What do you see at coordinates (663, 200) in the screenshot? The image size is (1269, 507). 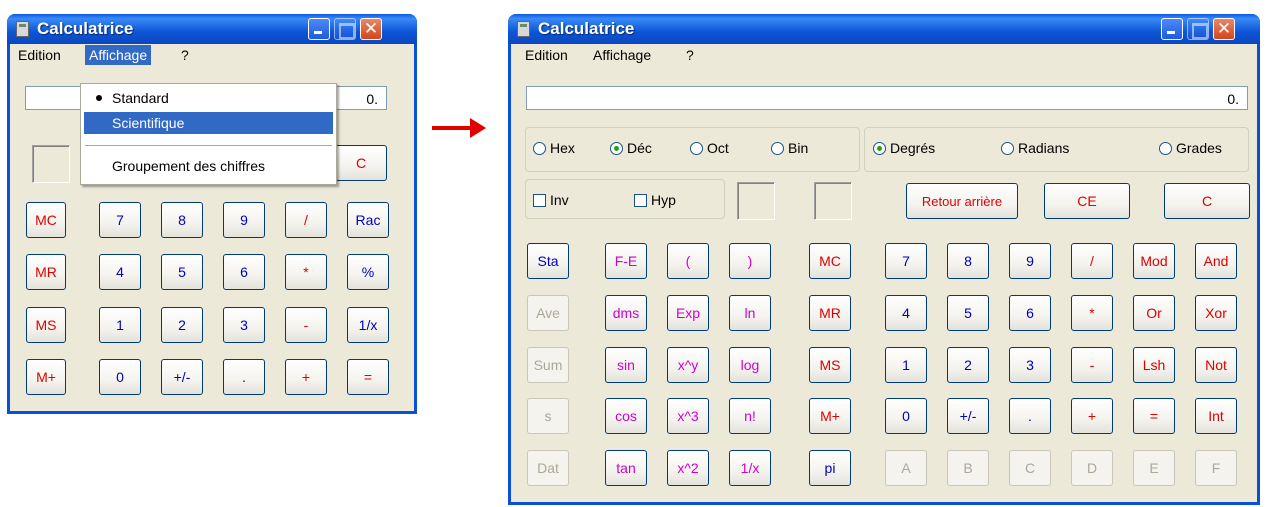 I see `checkbox-label: Hyp` at bounding box center [663, 200].